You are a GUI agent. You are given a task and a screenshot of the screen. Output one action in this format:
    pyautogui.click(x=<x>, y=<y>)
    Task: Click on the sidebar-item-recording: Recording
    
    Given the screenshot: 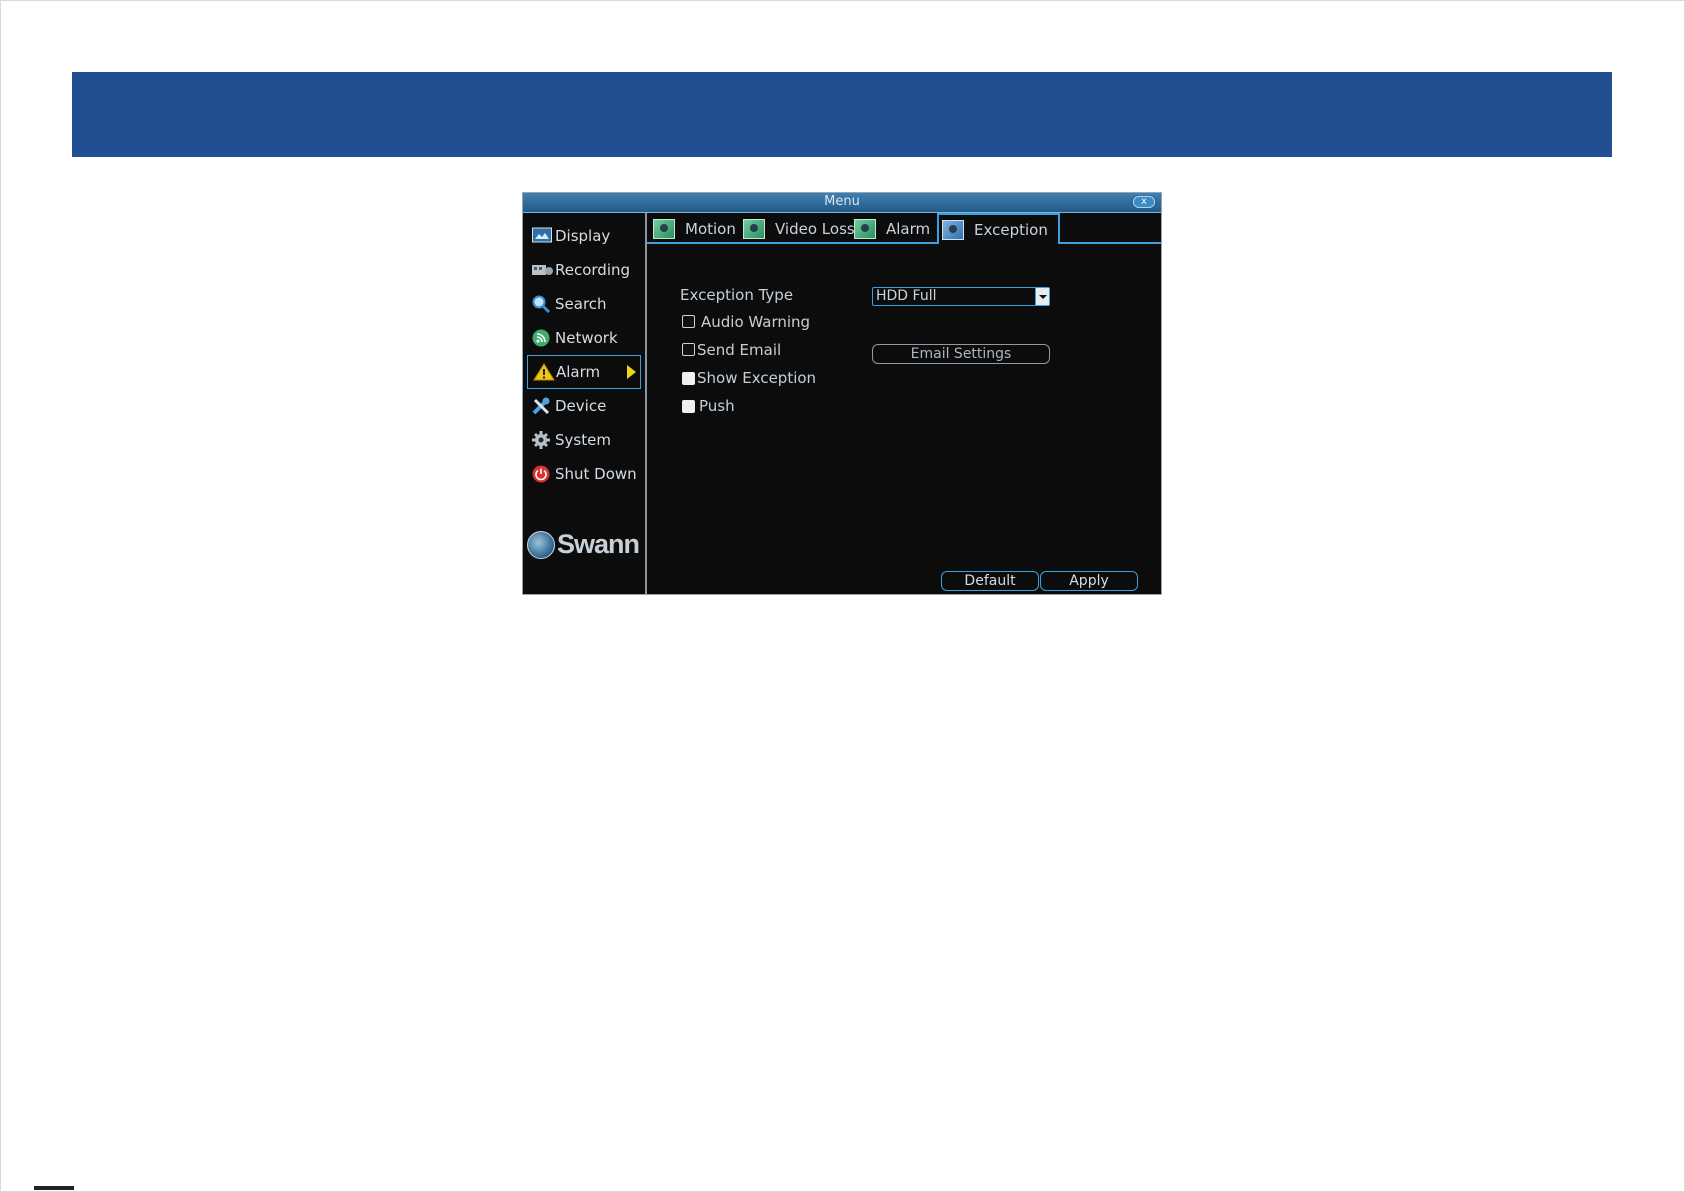 What is the action you would take?
    pyautogui.click(x=584, y=270)
    